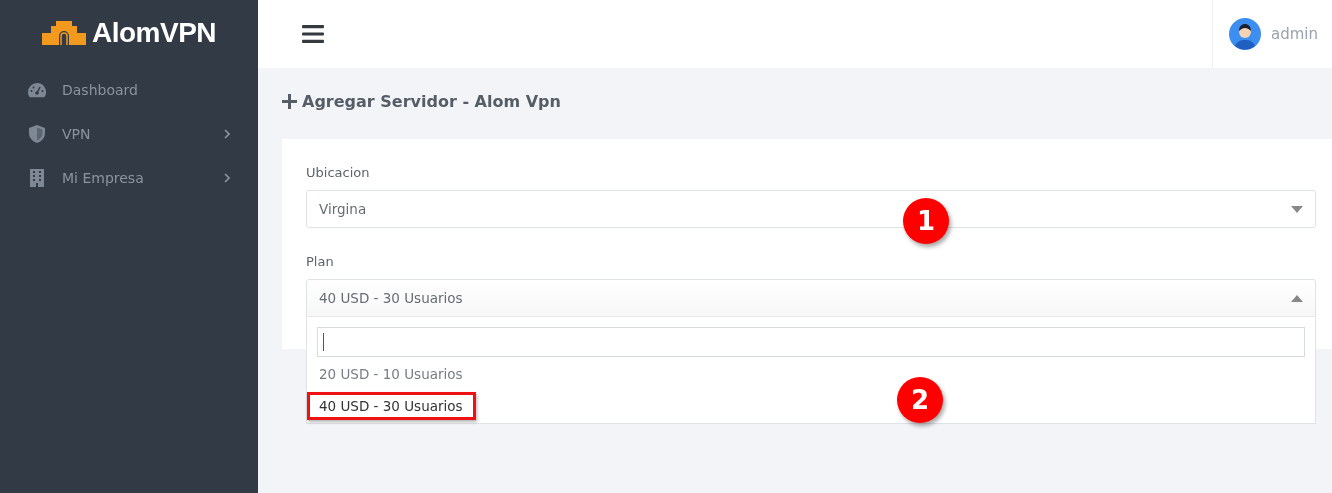 This screenshot has width=1332, height=493. Describe the element at coordinates (289, 101) in the screenshot. I see `plus-icon` at that location.